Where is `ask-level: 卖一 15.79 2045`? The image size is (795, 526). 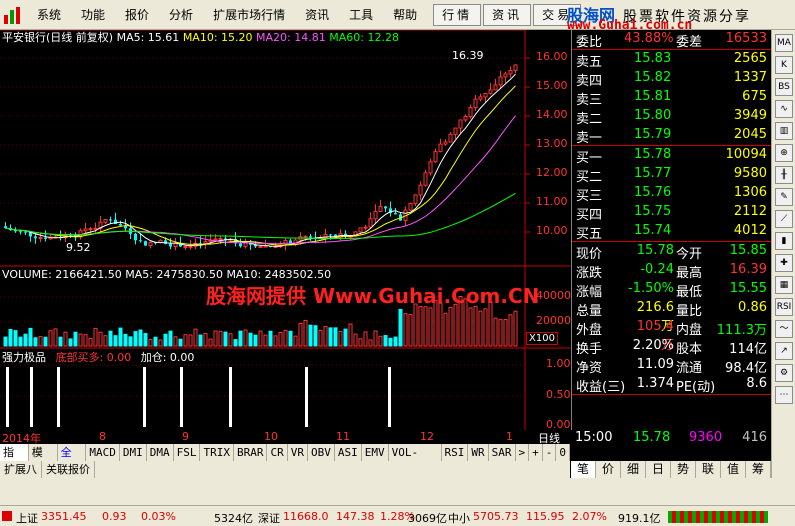 ask-level: 卖一 15.79 2045 is located at coordinates (671, 136).